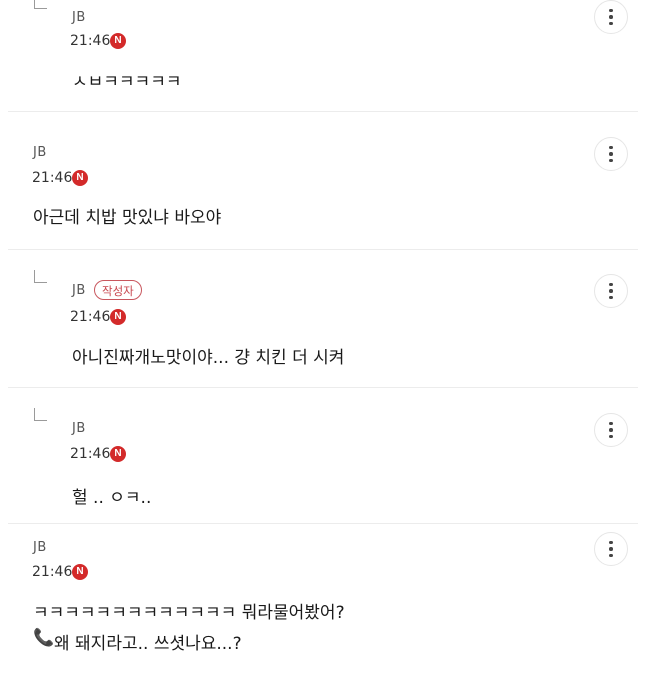  I want to click on comment-text-line2: 왜 돼지라고.. 쓰셧나요...?, so click(148, 644).